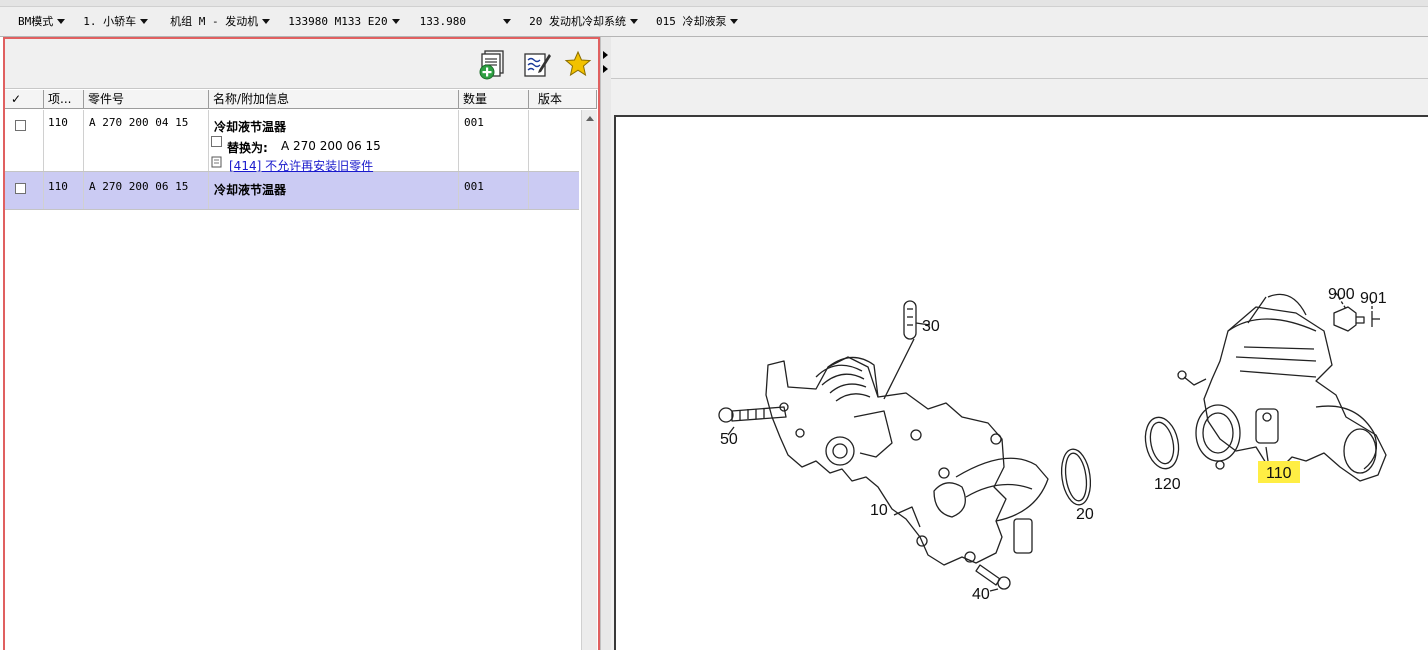 Image resolution: width=1428 pixels, height=650 pixels. What do you see at coordinates (931, 326) in the screenshot?
I see `callout-30: 30` at bounding box center [931, 326].